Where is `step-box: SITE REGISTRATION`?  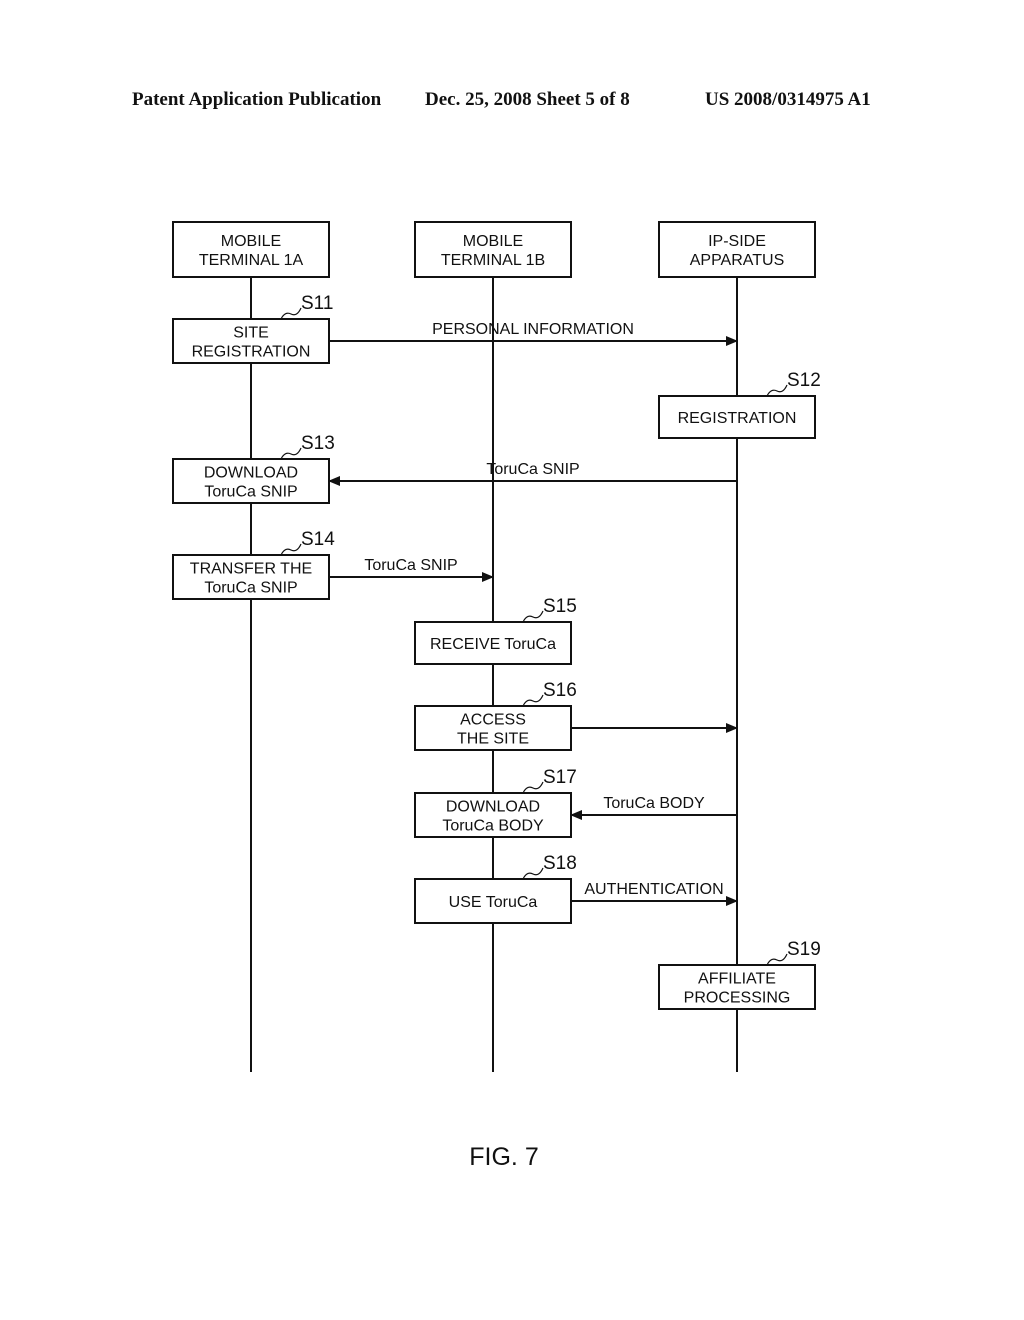
step-box: SITE REGISTRATION is located at coordinates (251, 341).